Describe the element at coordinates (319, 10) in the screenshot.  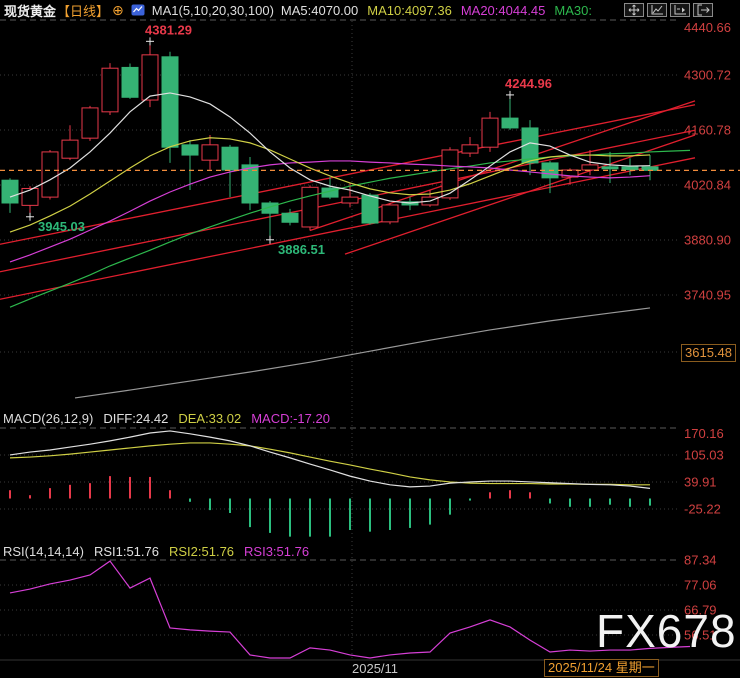
I see `ma-legend-item: MA5:4070.00` at that location.